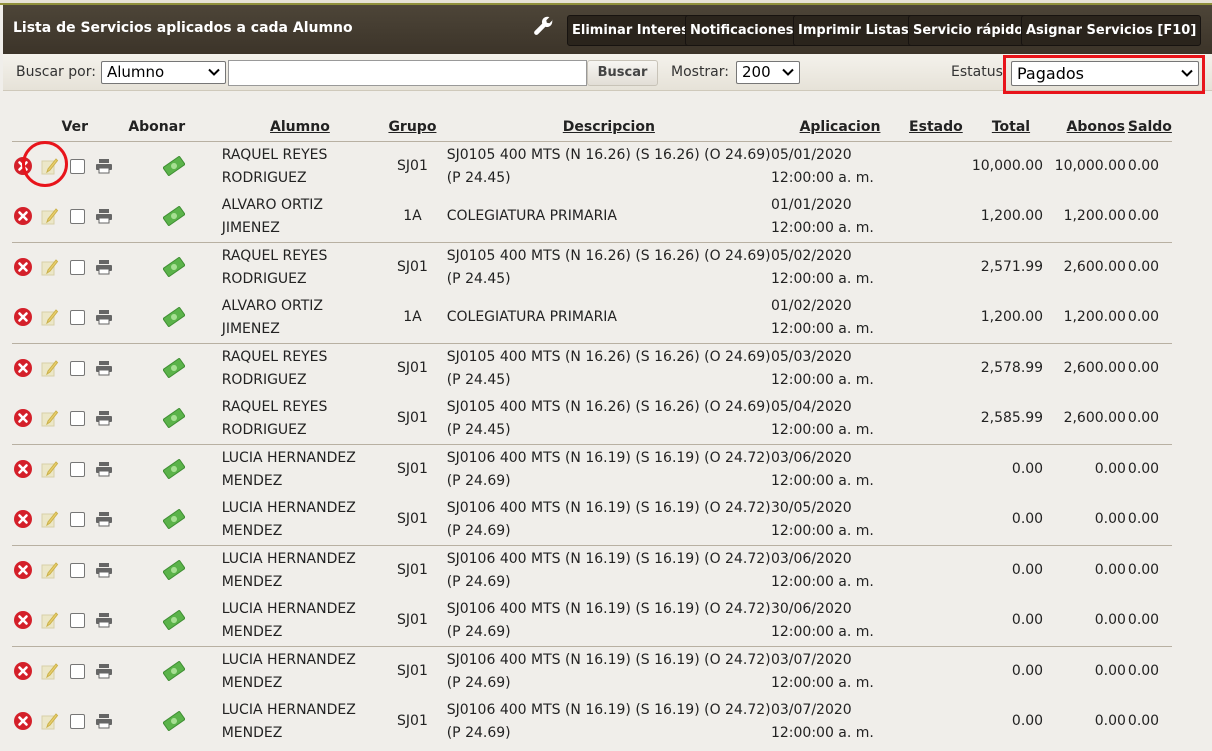  Describe the element at coordinates (840, 128) in the screenshot. I see `header-aplicacion: Aplicacion` at that location.